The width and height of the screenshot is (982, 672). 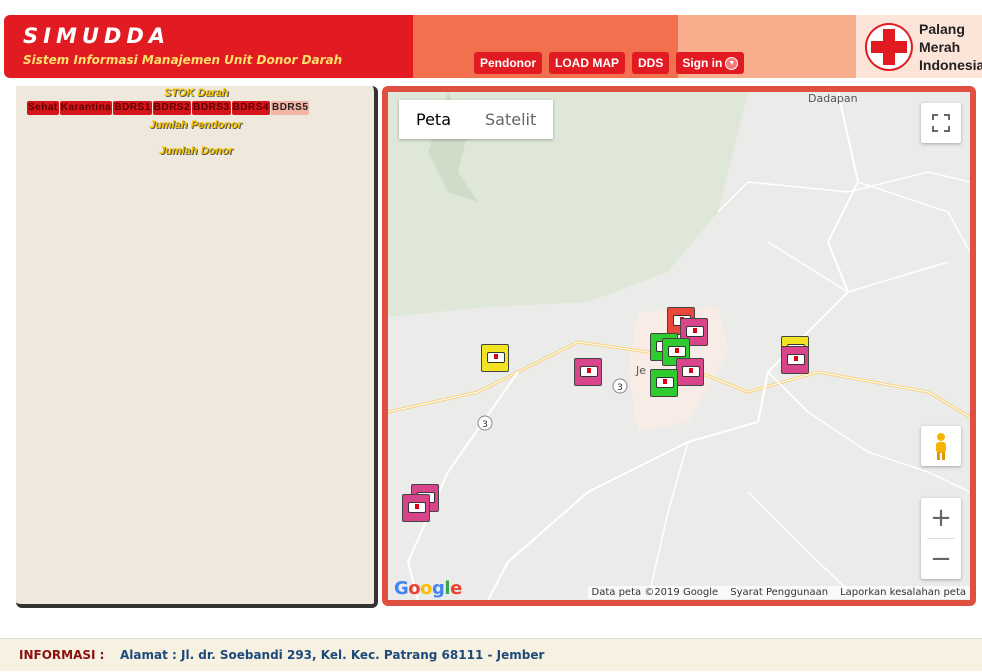 I want to click on category-karantina: Karantina, so click(x=86, y=108).